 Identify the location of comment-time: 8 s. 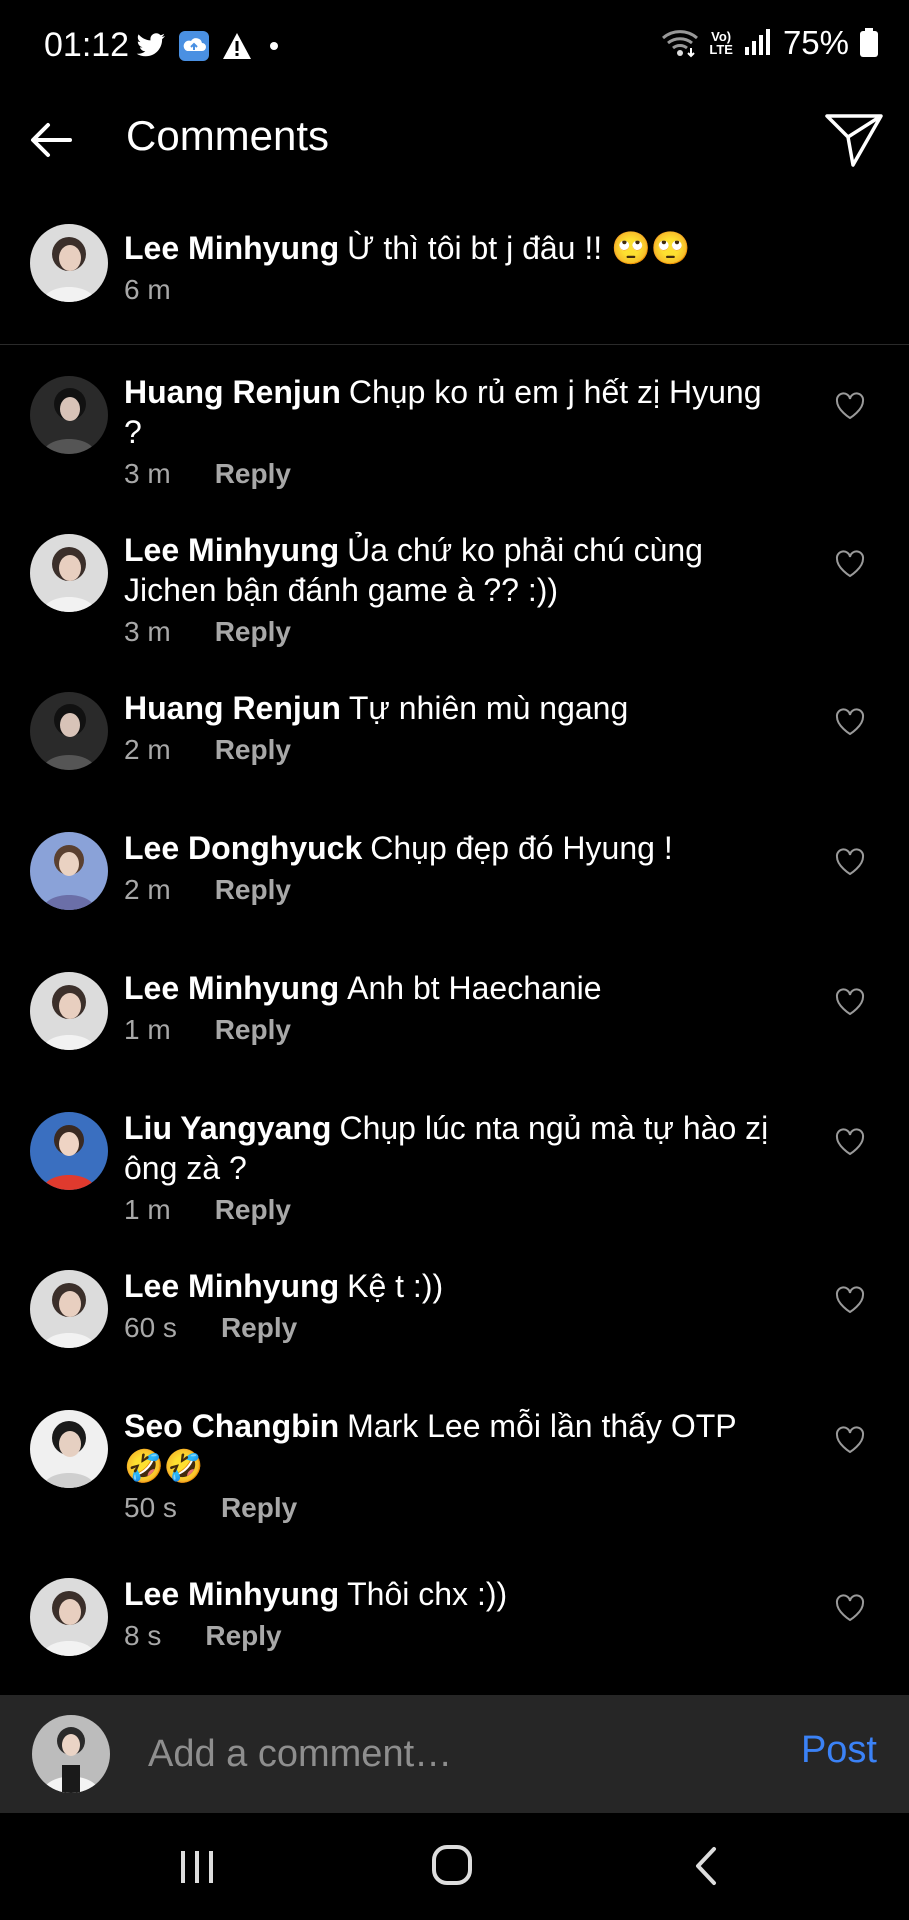
(143, 1635).